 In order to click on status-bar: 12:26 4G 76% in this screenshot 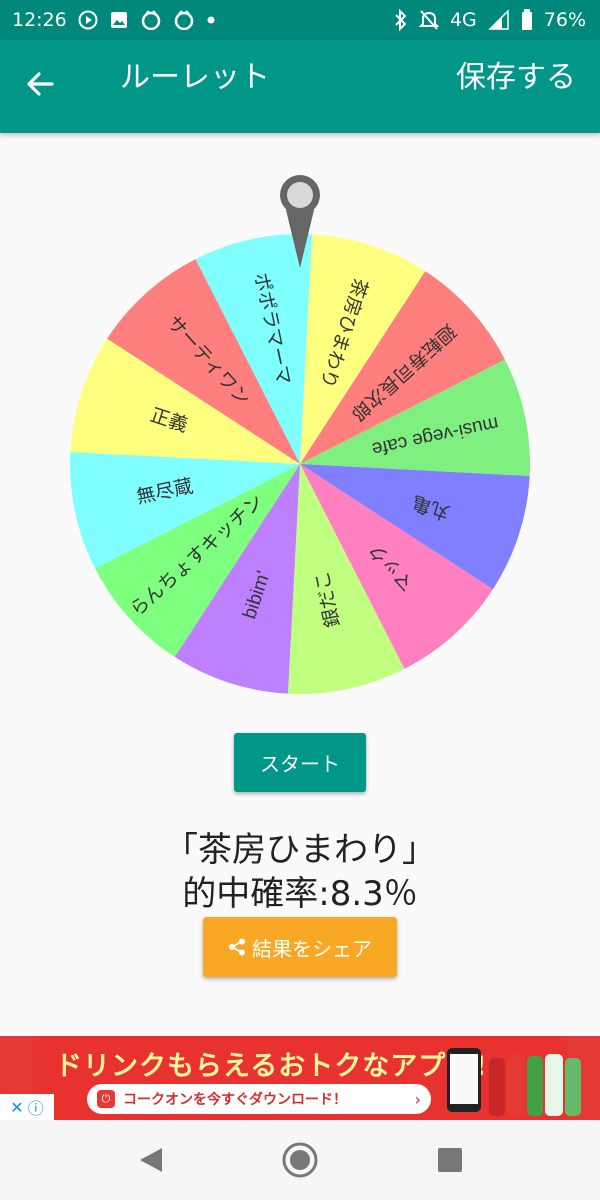, I will do `click(300, 20)`.